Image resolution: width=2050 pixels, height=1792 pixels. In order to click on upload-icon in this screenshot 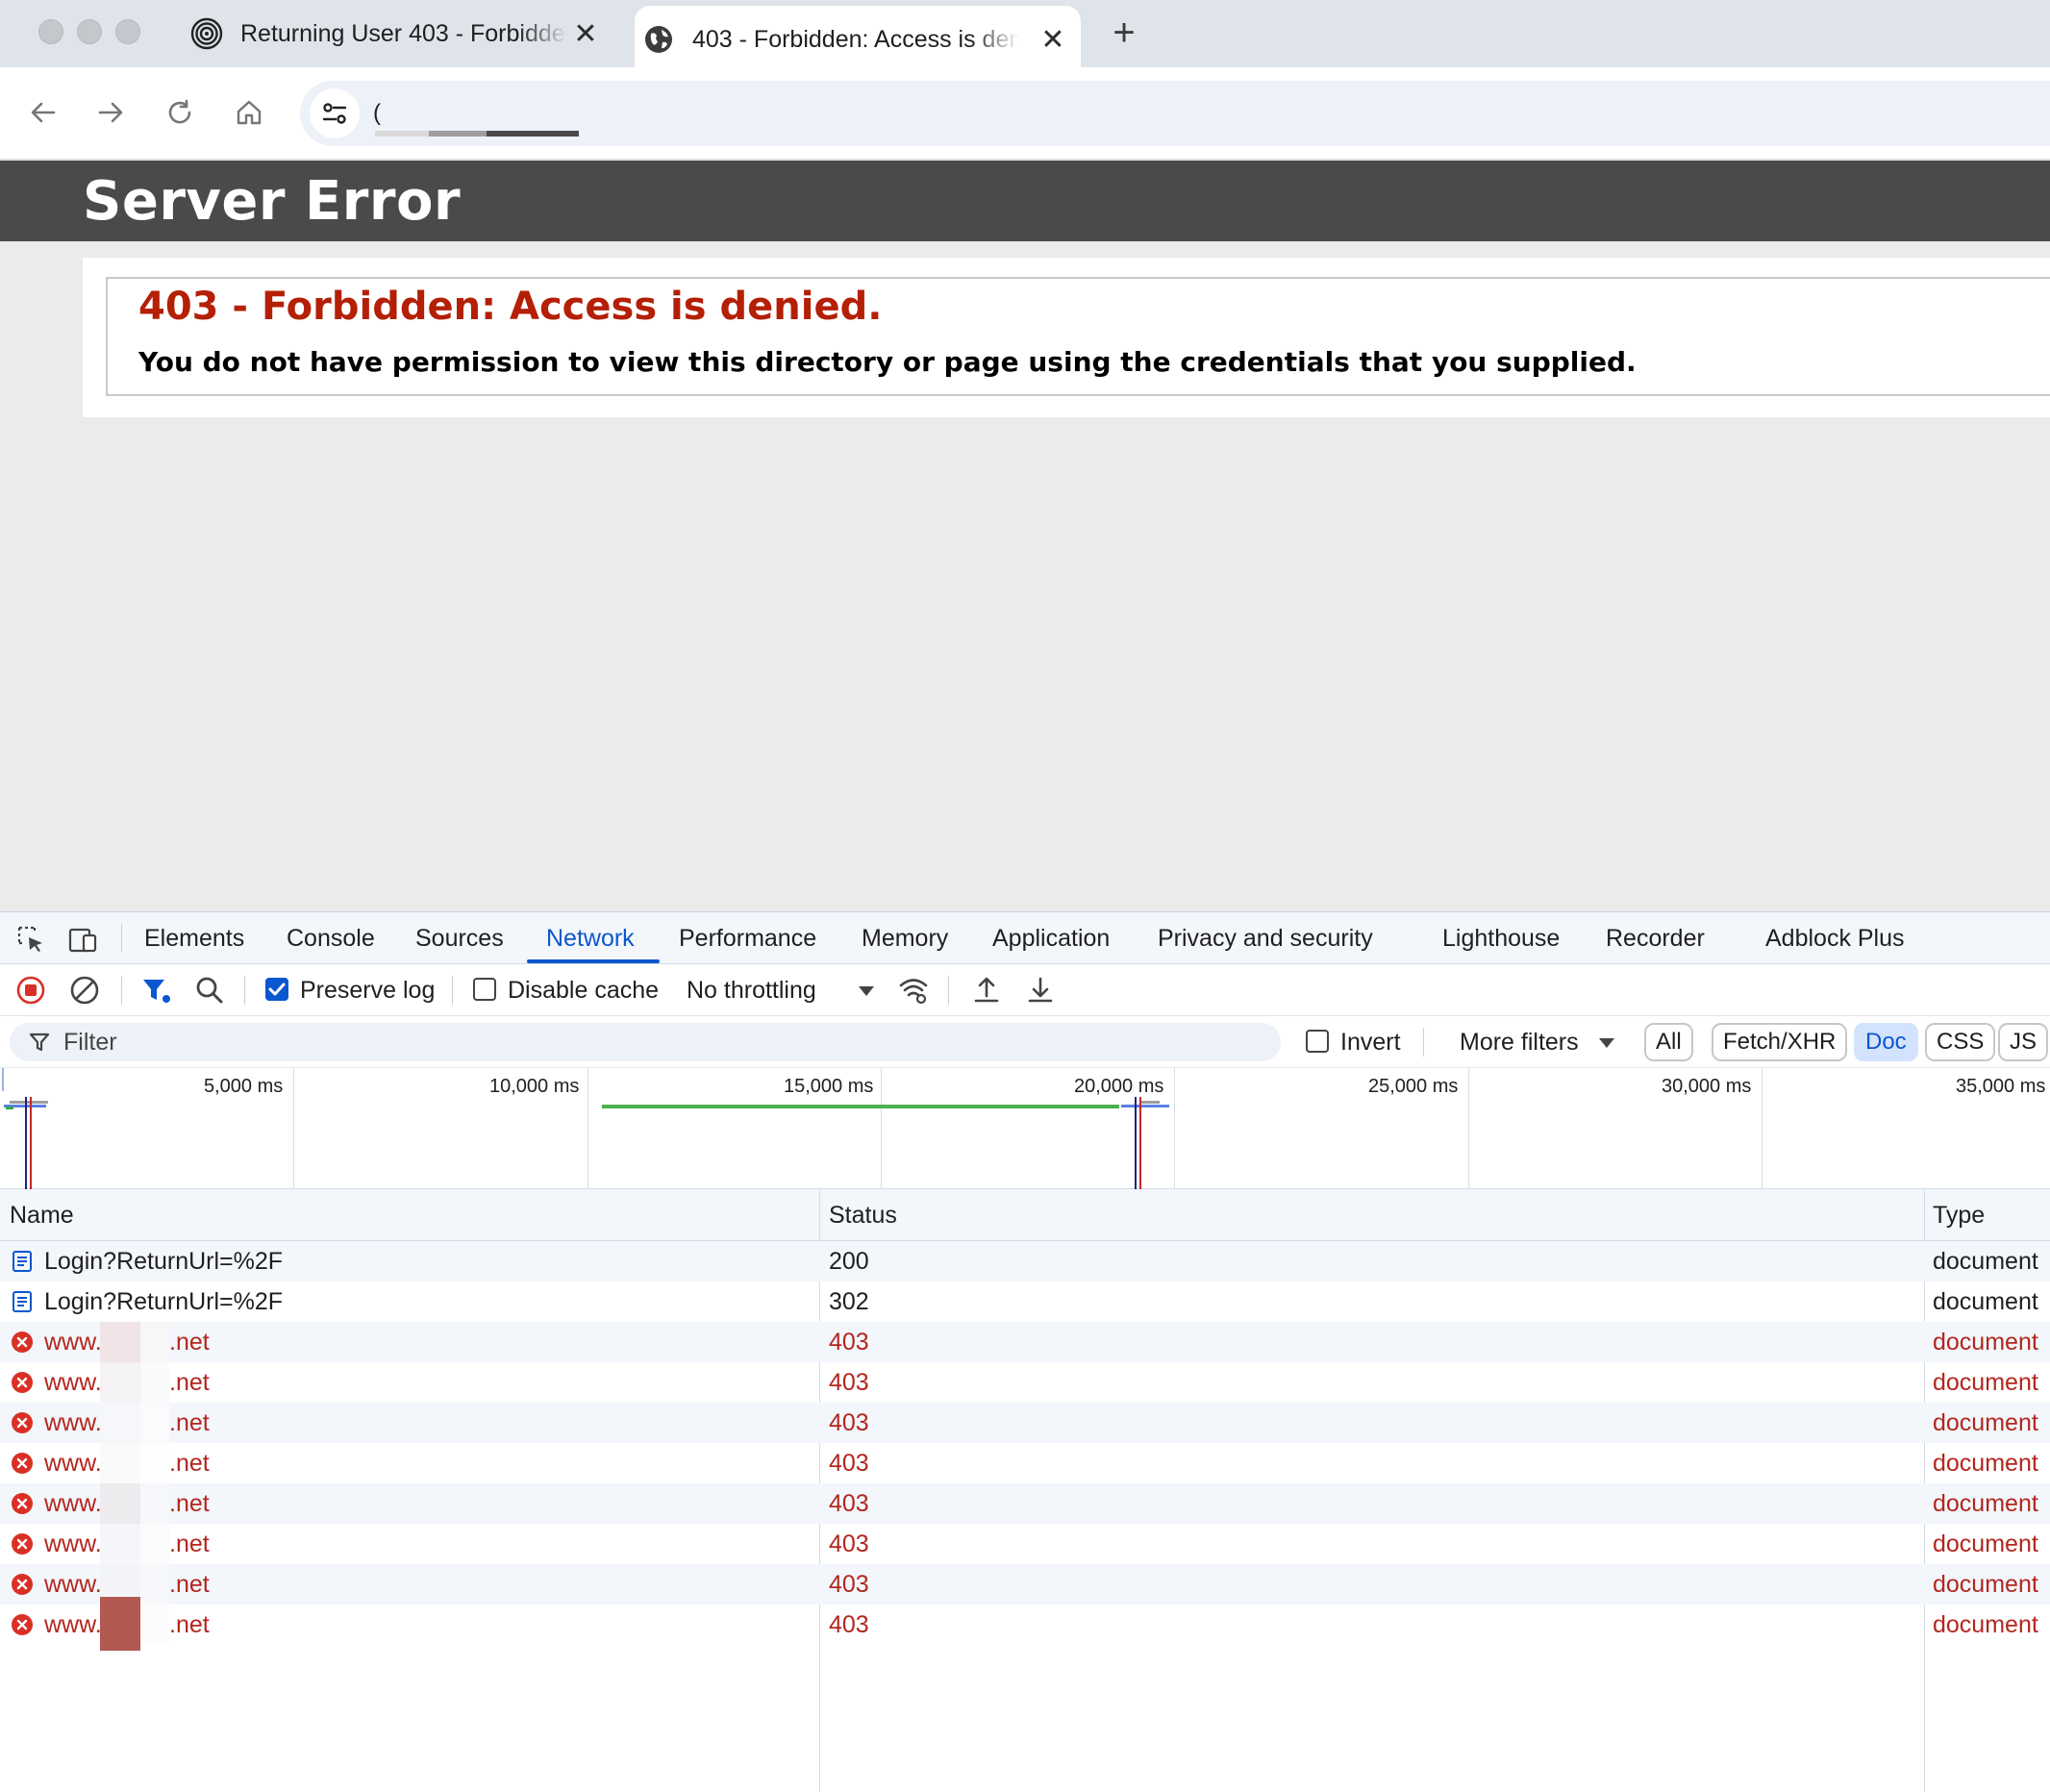, I will do `click(987, 990)`.